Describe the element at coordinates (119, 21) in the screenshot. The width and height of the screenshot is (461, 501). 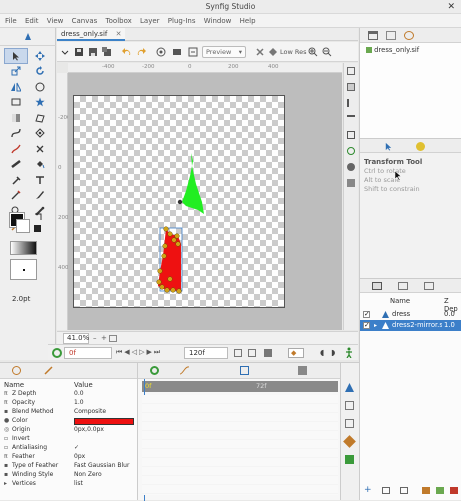
I see `menu-toolbox: Toolbox` at that location.